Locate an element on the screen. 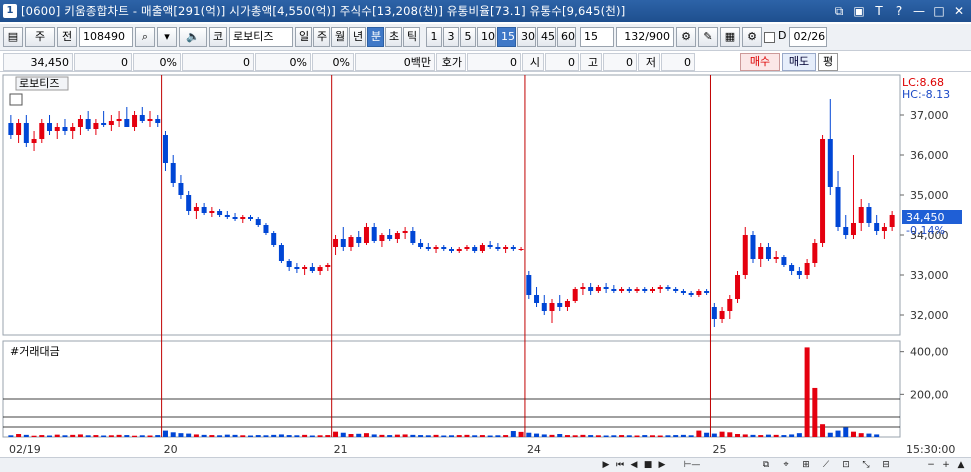 This screenshot has width=971, height=472. timeframe-tab-2: 월 is located at coordinates (339, 37).